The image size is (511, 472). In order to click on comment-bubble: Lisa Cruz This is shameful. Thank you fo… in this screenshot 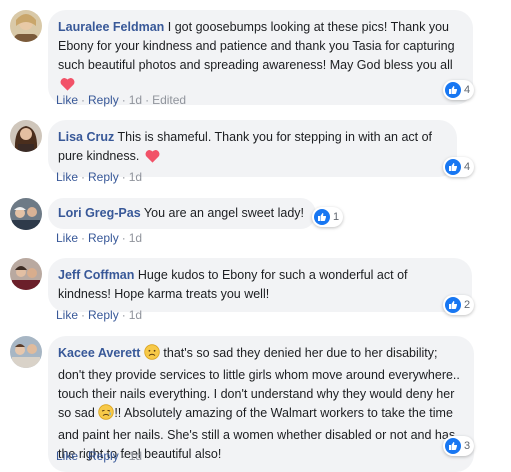, I will do `click(252, 148)`.